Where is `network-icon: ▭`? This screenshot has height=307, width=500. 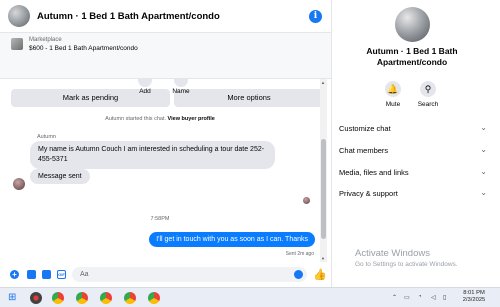
network-icon: ▭ is located at coordinates (407, 297).